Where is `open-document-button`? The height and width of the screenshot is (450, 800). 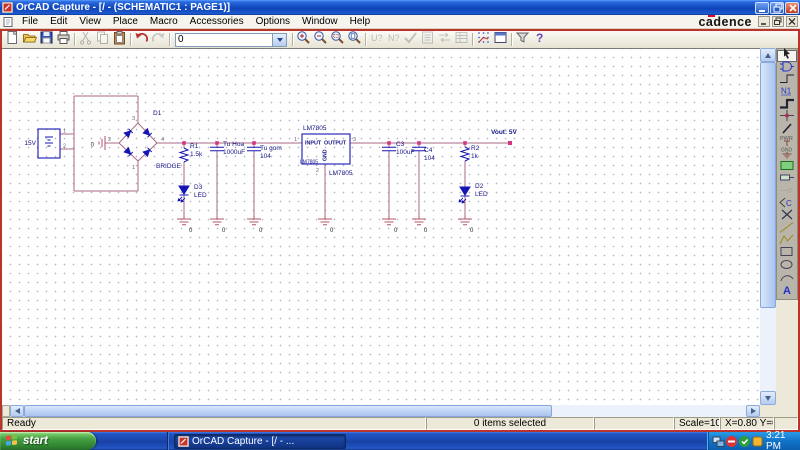
open-document-button is located at coordinates (29, 40).